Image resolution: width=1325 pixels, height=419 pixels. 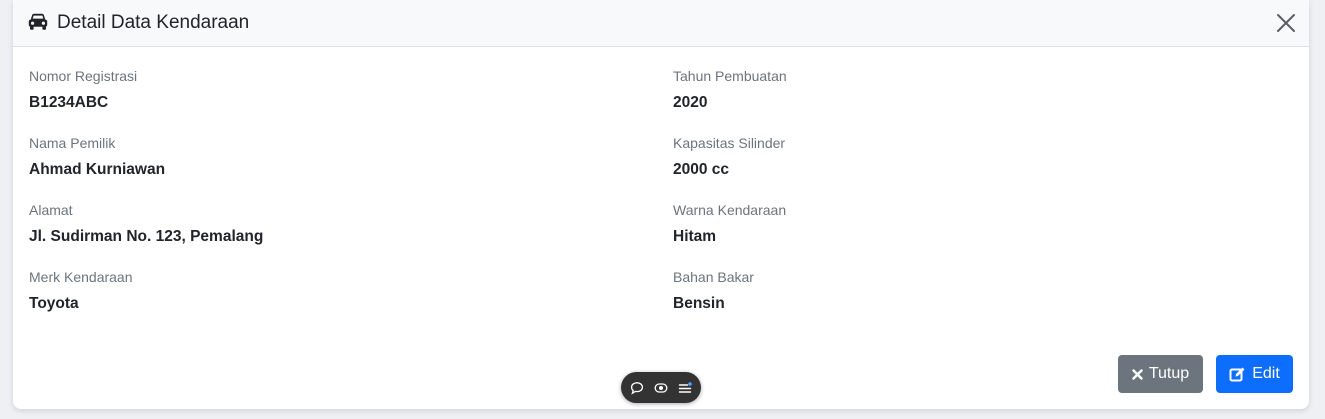 What do you see at coordinates (685, 388) in the screenshot?
I see `list-icon` at bounding box center [685, 388].